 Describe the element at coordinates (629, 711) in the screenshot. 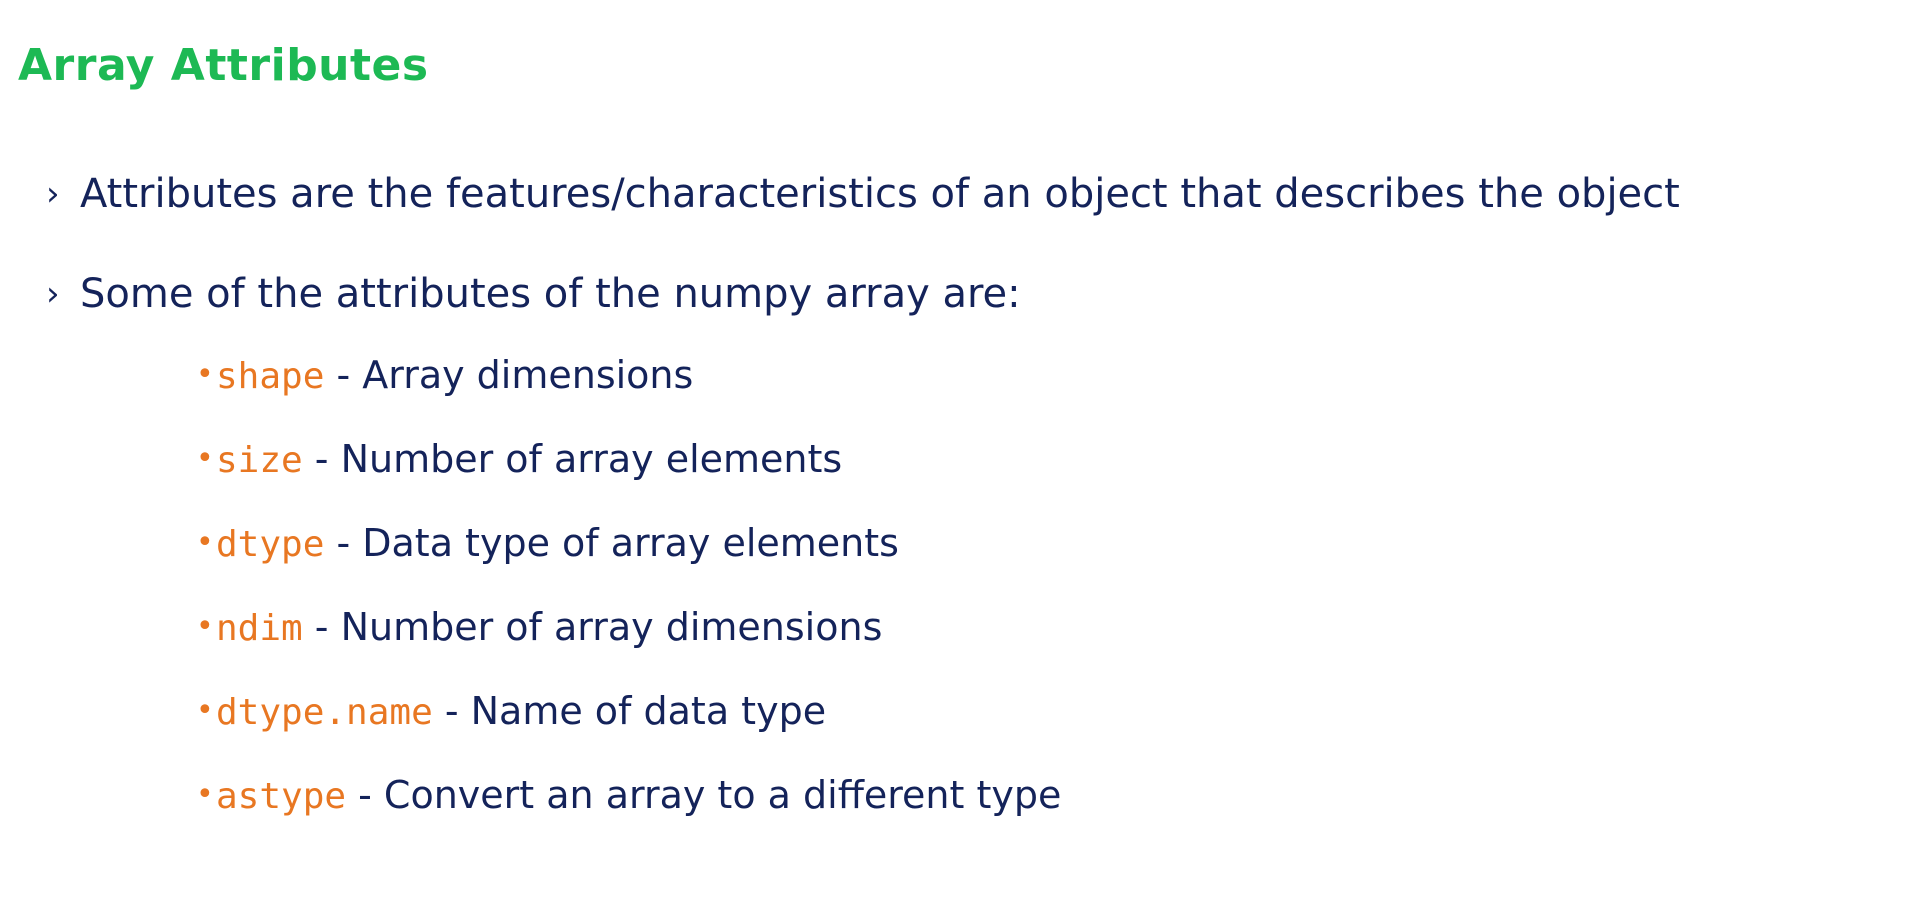

I see `attribute-description: - Name of data type` at that location.